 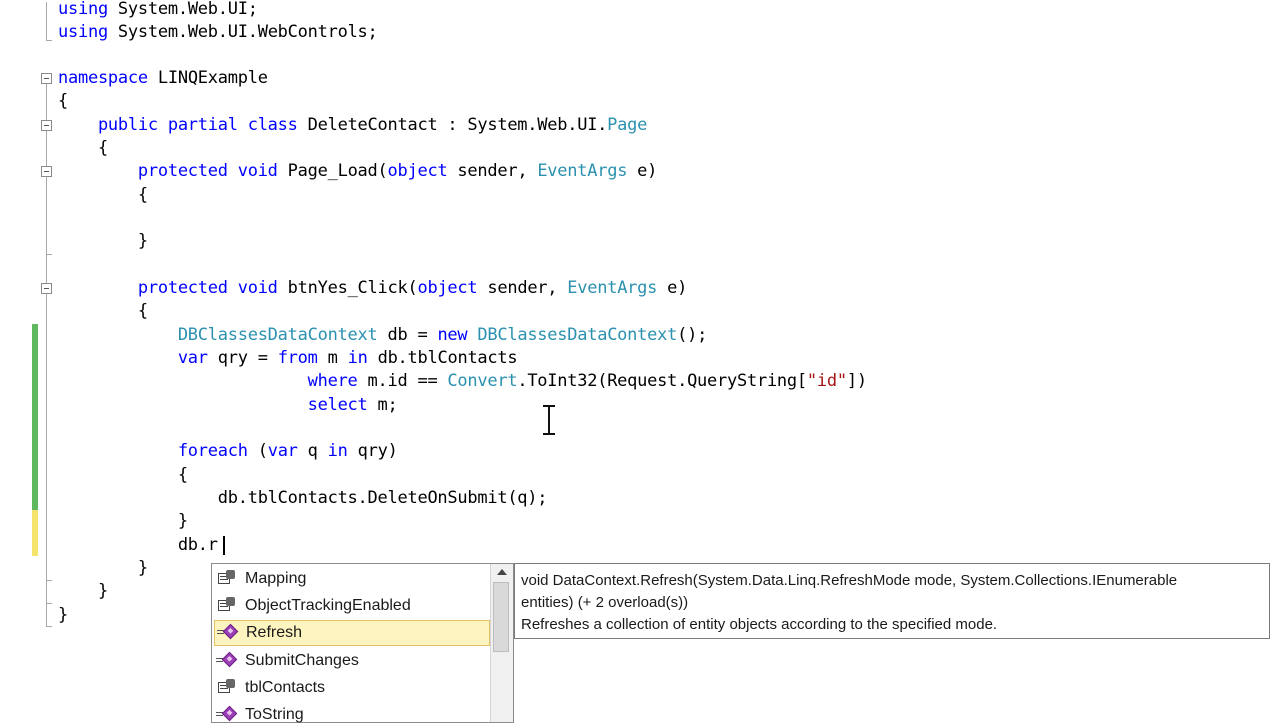 What do you see at coordinates (46, 288) in the screenshot?
I see `collapse-btnyes-click-icon` at bounding box center [46, 288].